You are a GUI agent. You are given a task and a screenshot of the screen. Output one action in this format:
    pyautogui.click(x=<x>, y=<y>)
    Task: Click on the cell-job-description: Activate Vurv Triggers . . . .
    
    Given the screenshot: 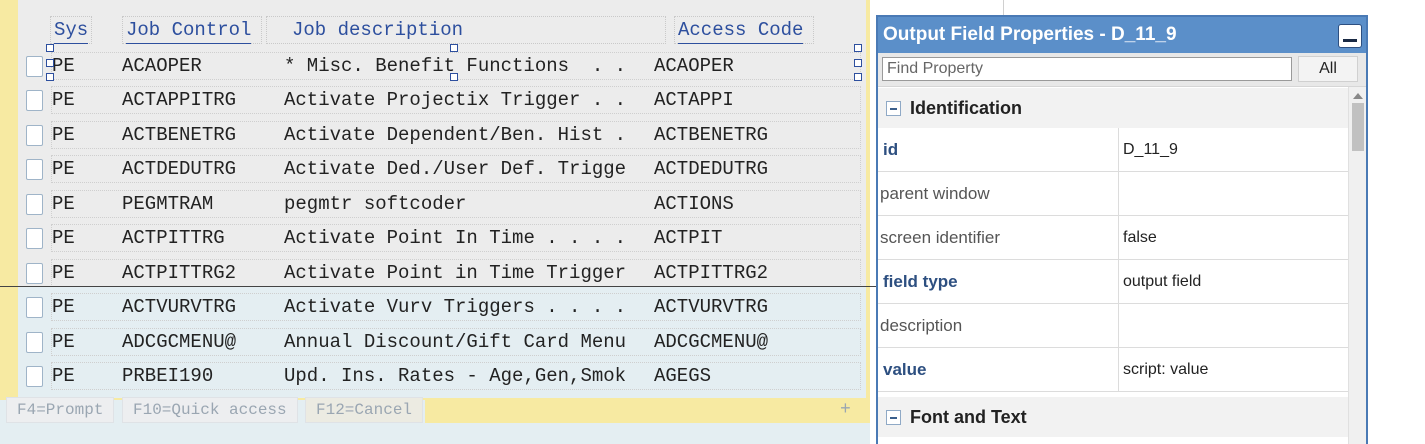 What is the action you would take?
    pyautogui.click(x=455, y=307)
    